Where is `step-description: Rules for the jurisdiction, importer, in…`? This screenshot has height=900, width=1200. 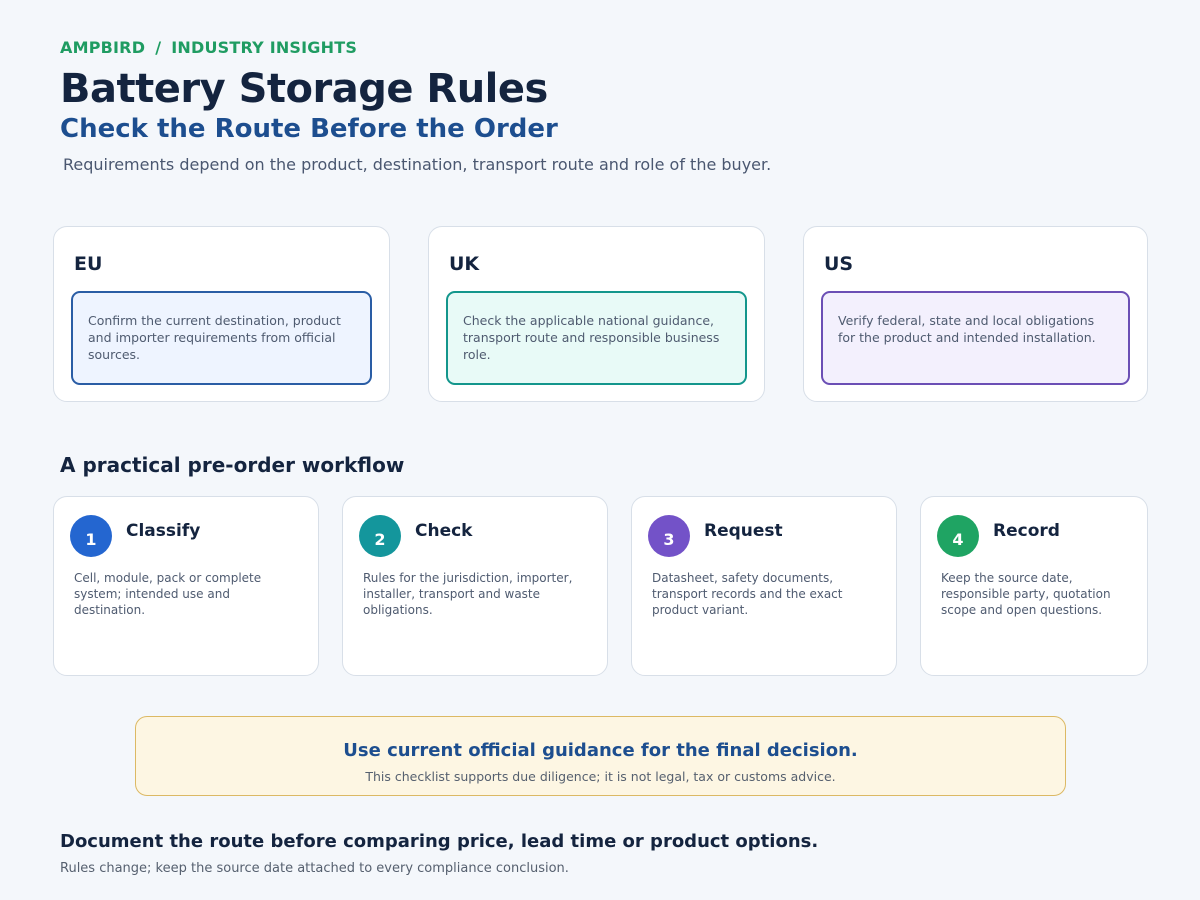
step-description: Rules for the jurisdiction, importer, in… is located at coordinates (468, 594).